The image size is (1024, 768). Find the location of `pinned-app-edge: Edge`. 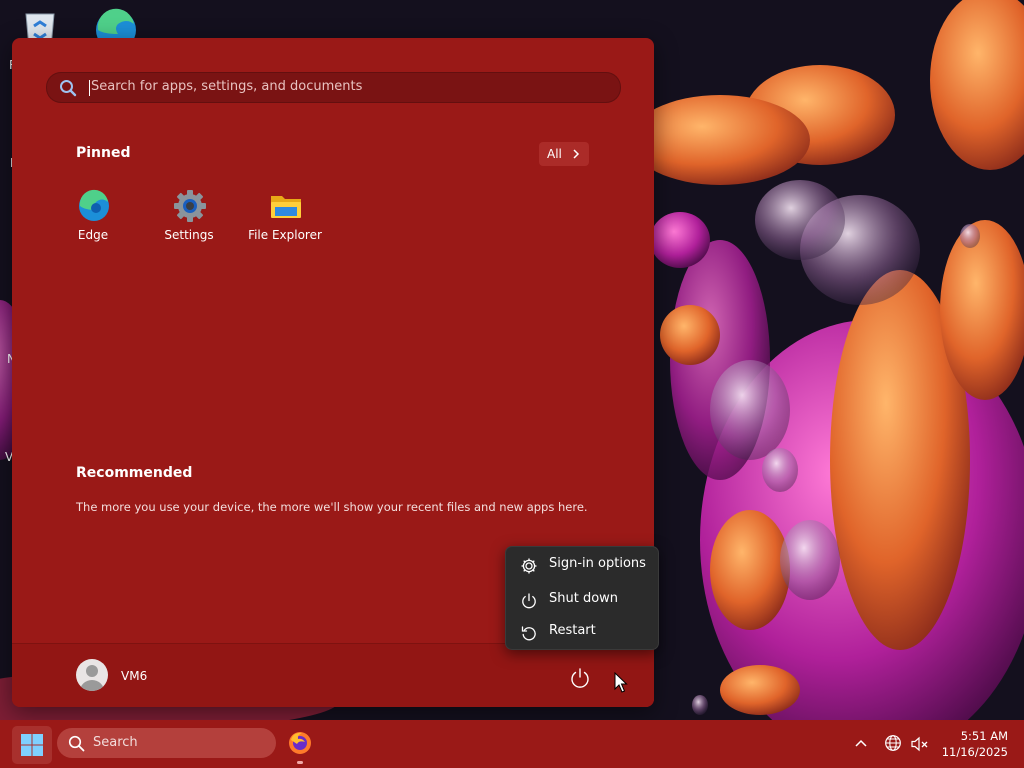

pinned-app-edge: Edge is located at coordinates (93, 218).